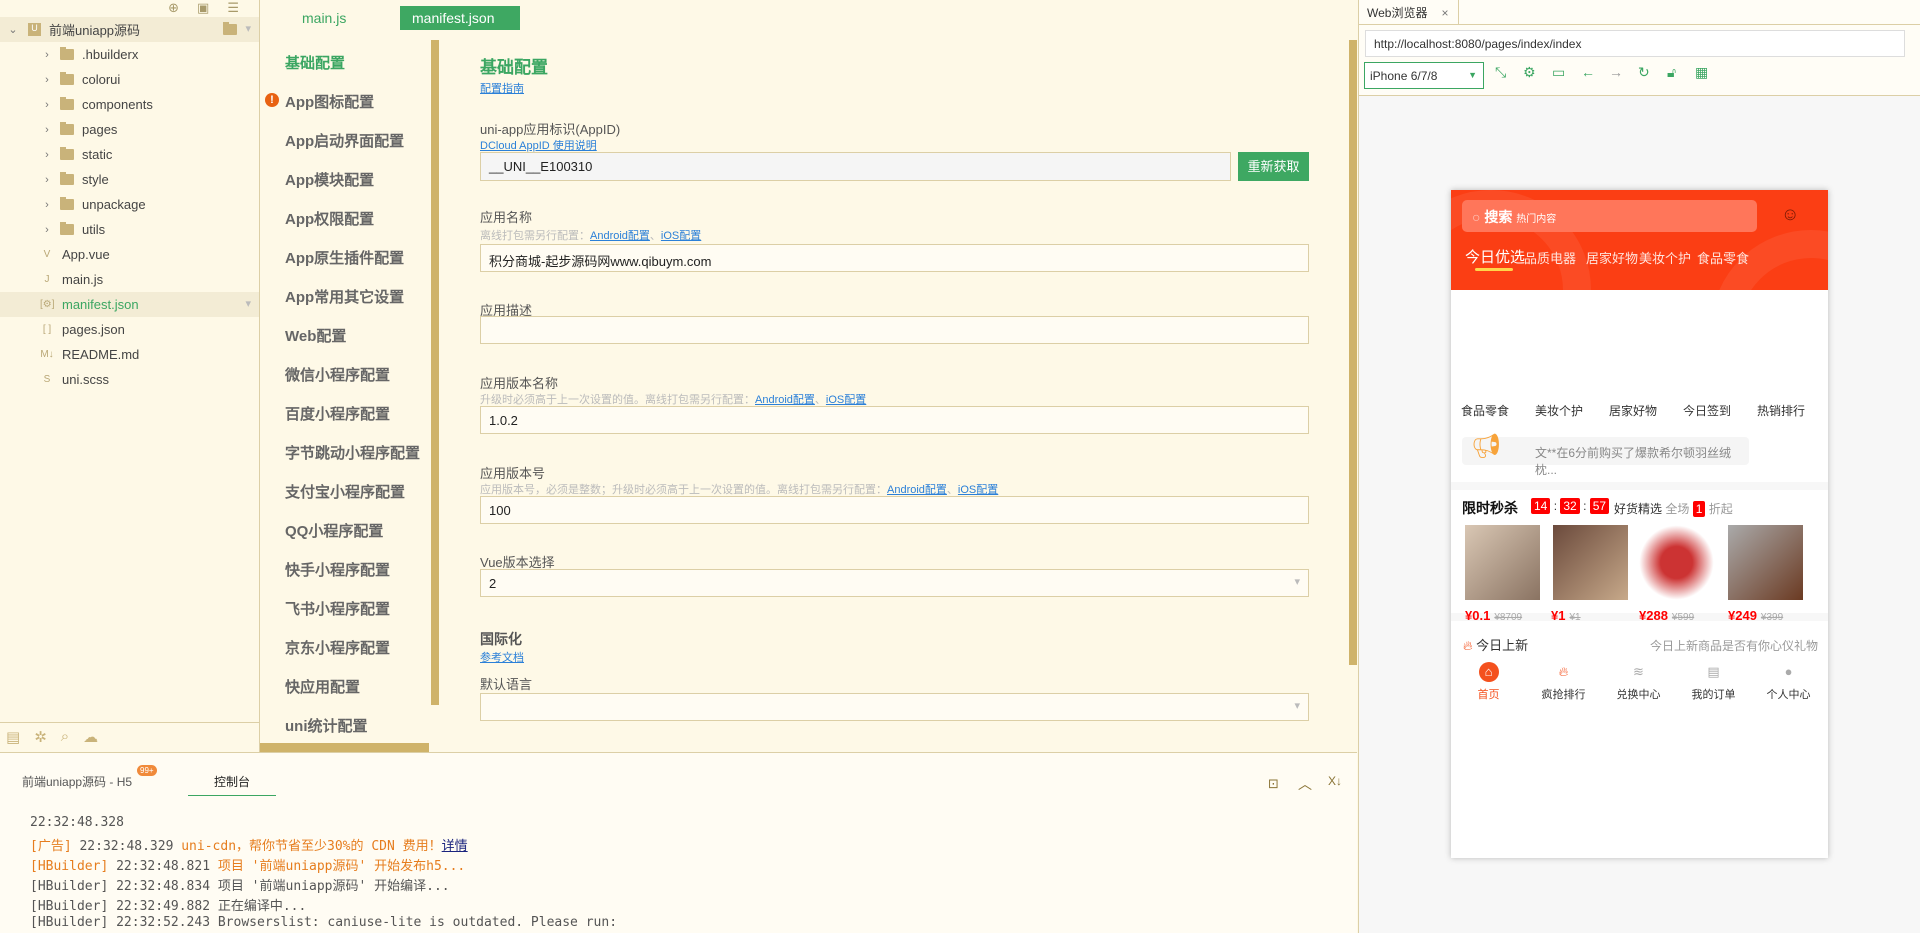  Describe the element at coordinates (502, 88) in the screenshot. I see `config-guide-link: 配置指南` at that location.